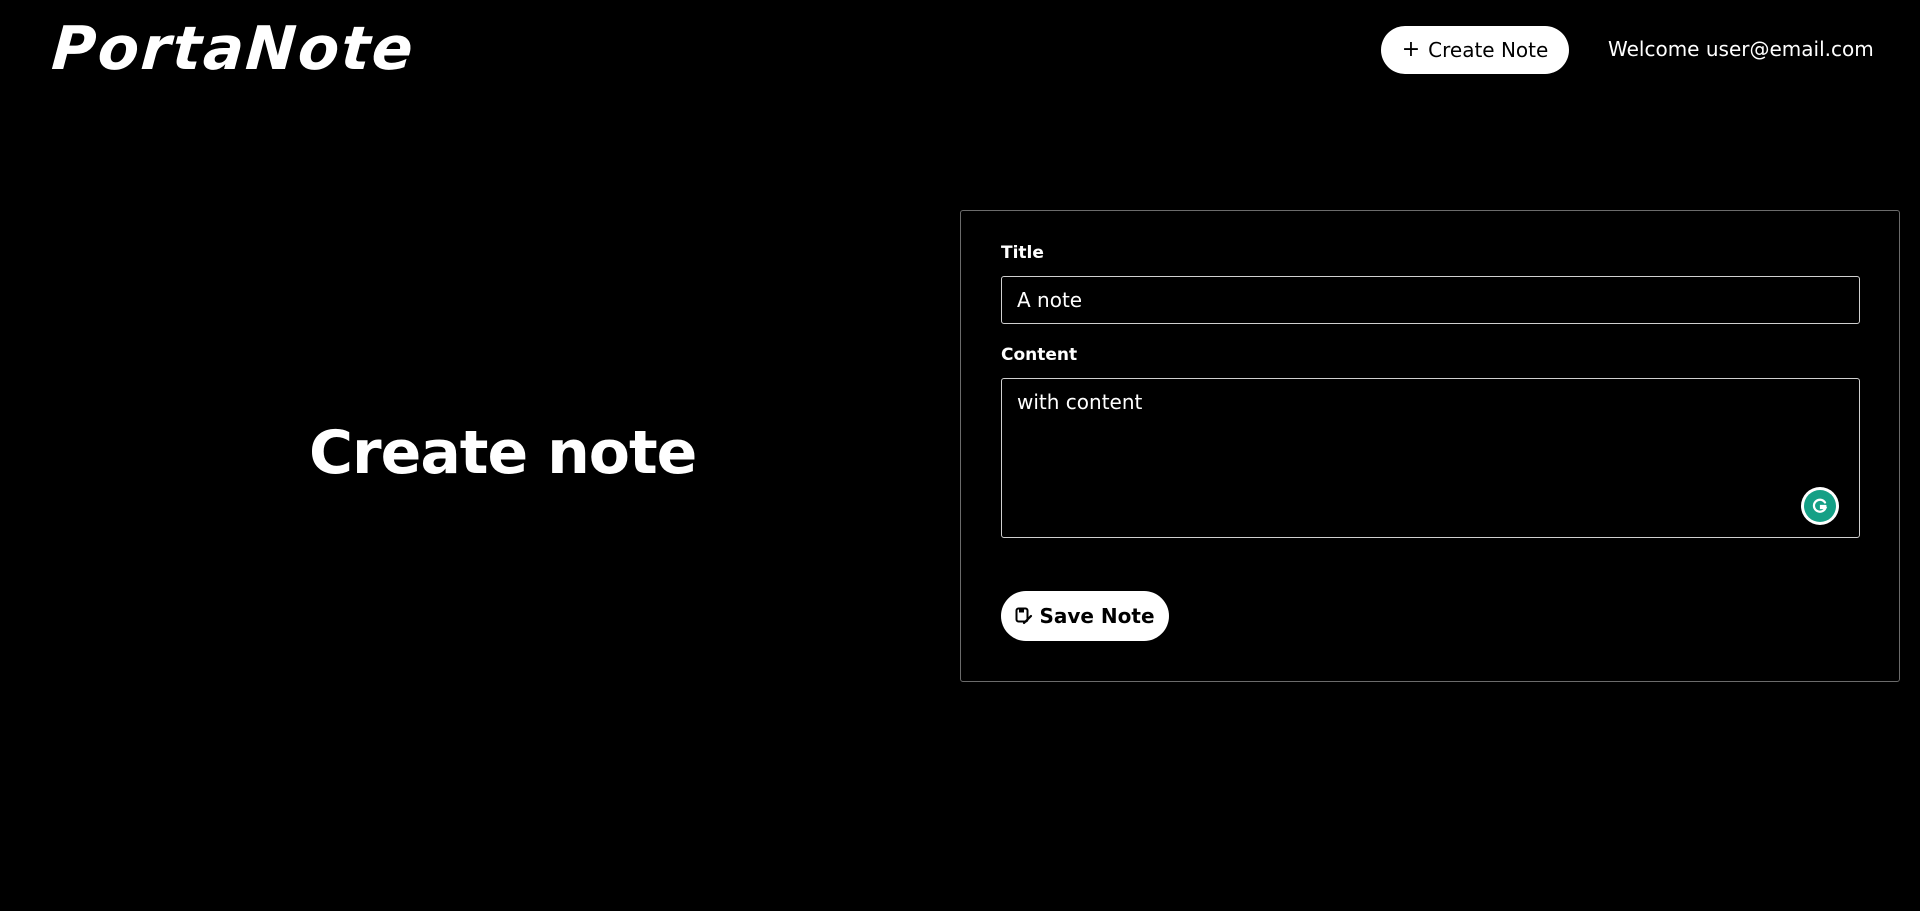 The width and height of the screenshot is (1920, 911). I want to click on welcome-text: Welcome user@email.com, so click(1741, 49).